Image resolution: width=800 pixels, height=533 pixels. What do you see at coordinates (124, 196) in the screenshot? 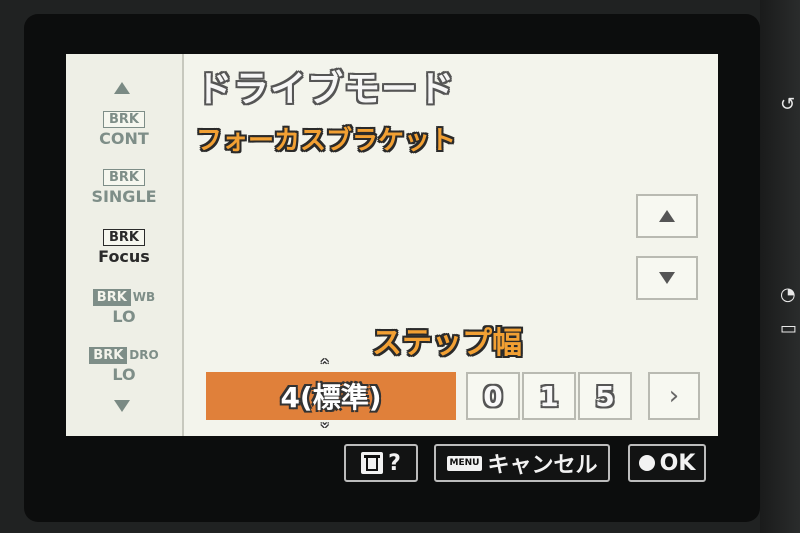
I see `mode-label: SINGLE` at bounding box center [124, 196].